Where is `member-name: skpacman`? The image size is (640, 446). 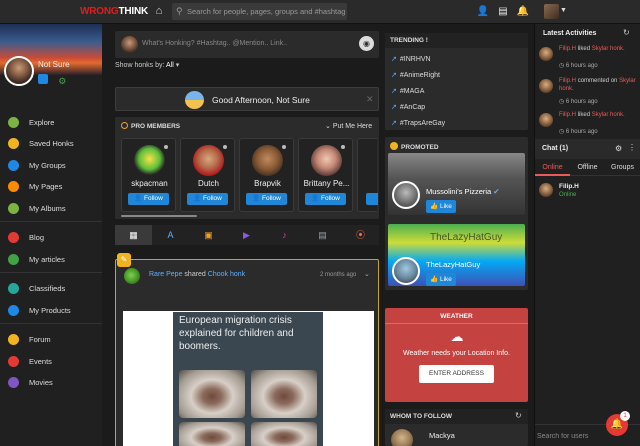
member-name: skpacman is located at coordinates (149, 183).